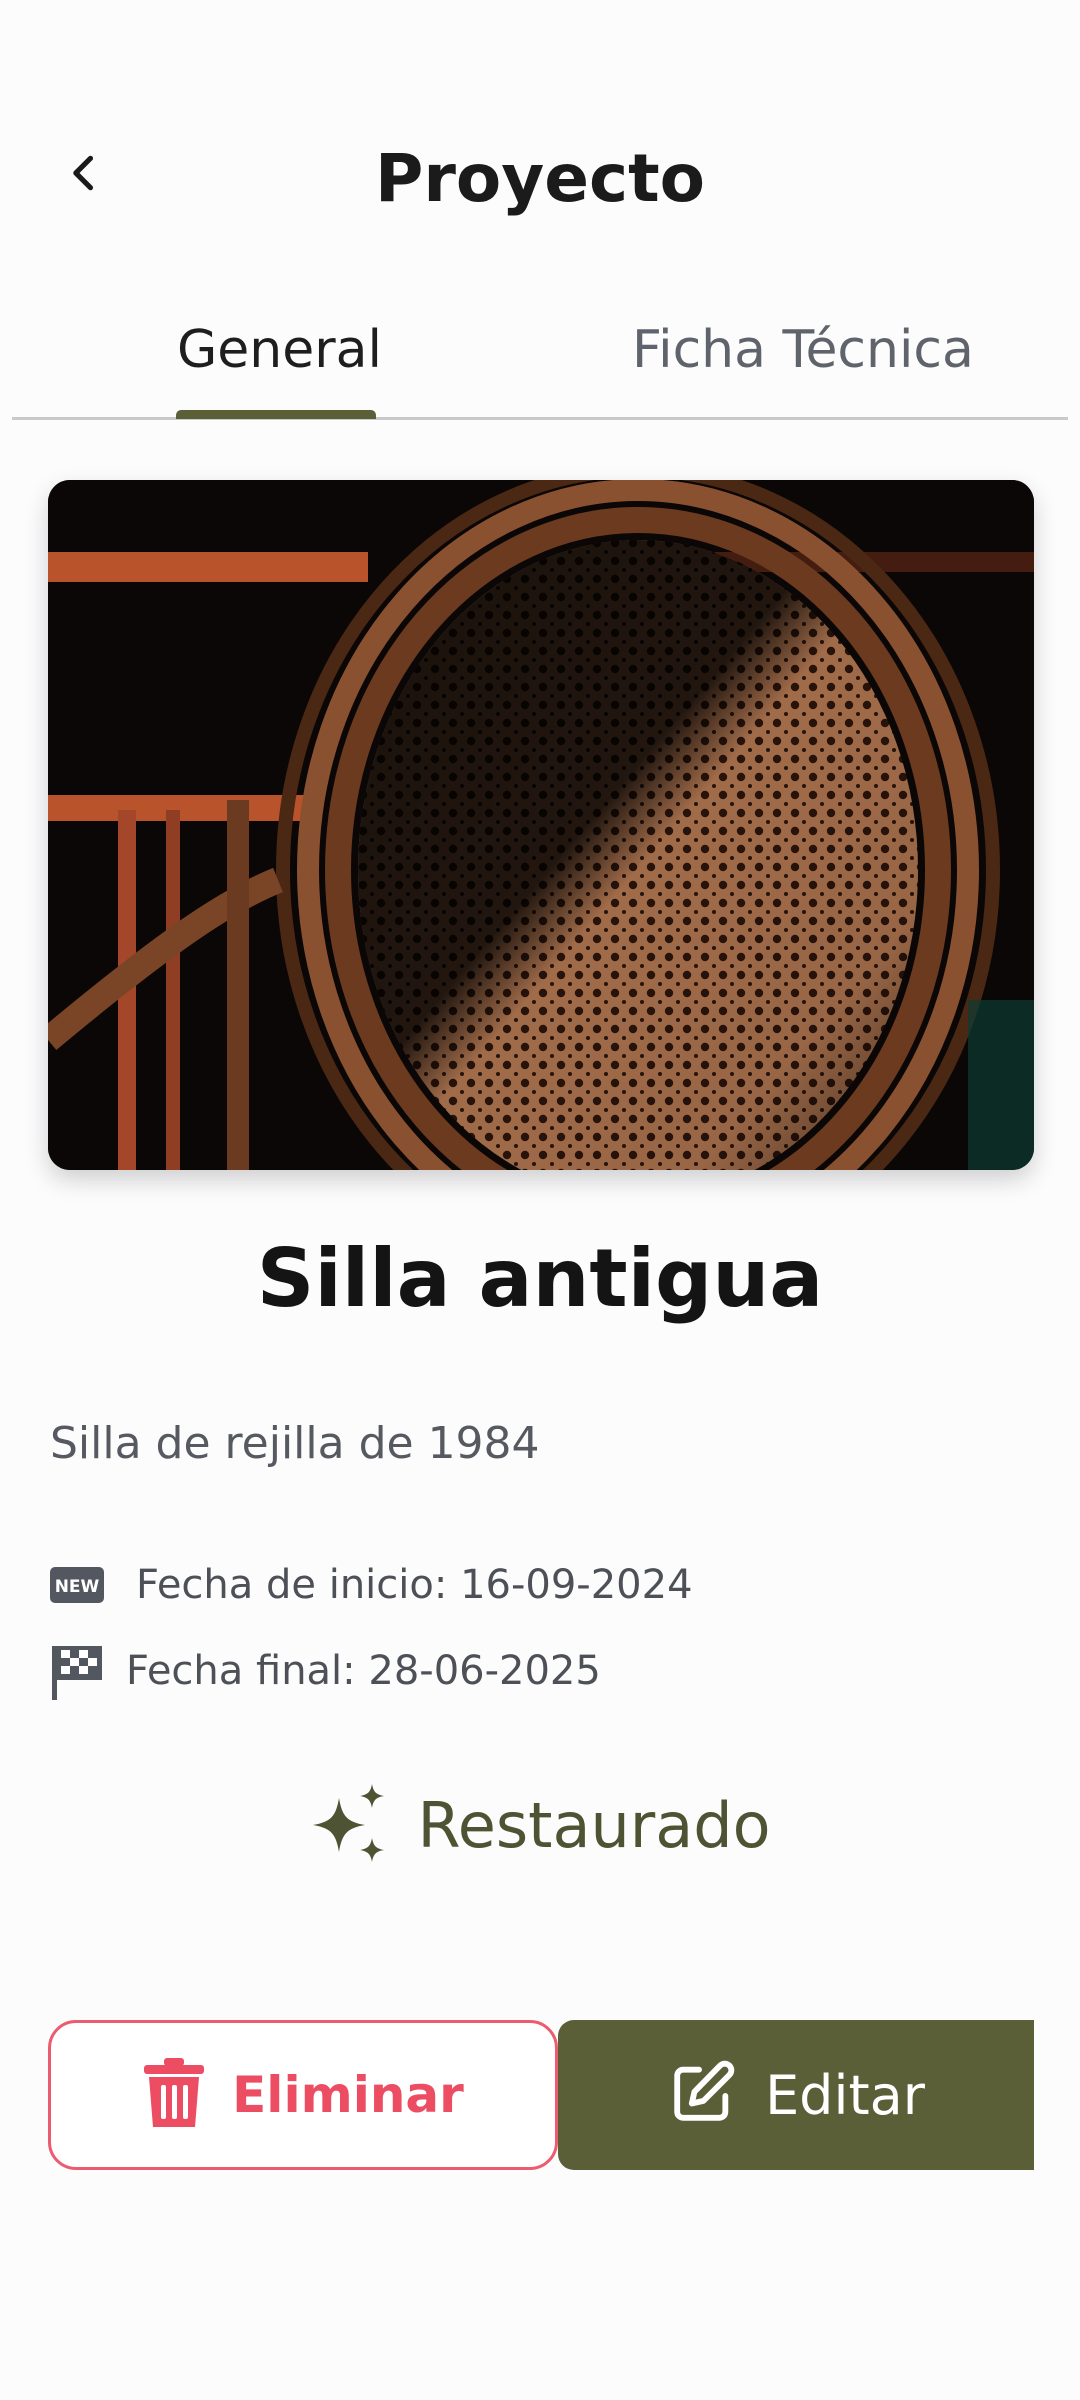 The width and height of the screenshot is (1080, 2400). I want to click on project-description: Silla de rejilla de 1984, so click(295, 1443).